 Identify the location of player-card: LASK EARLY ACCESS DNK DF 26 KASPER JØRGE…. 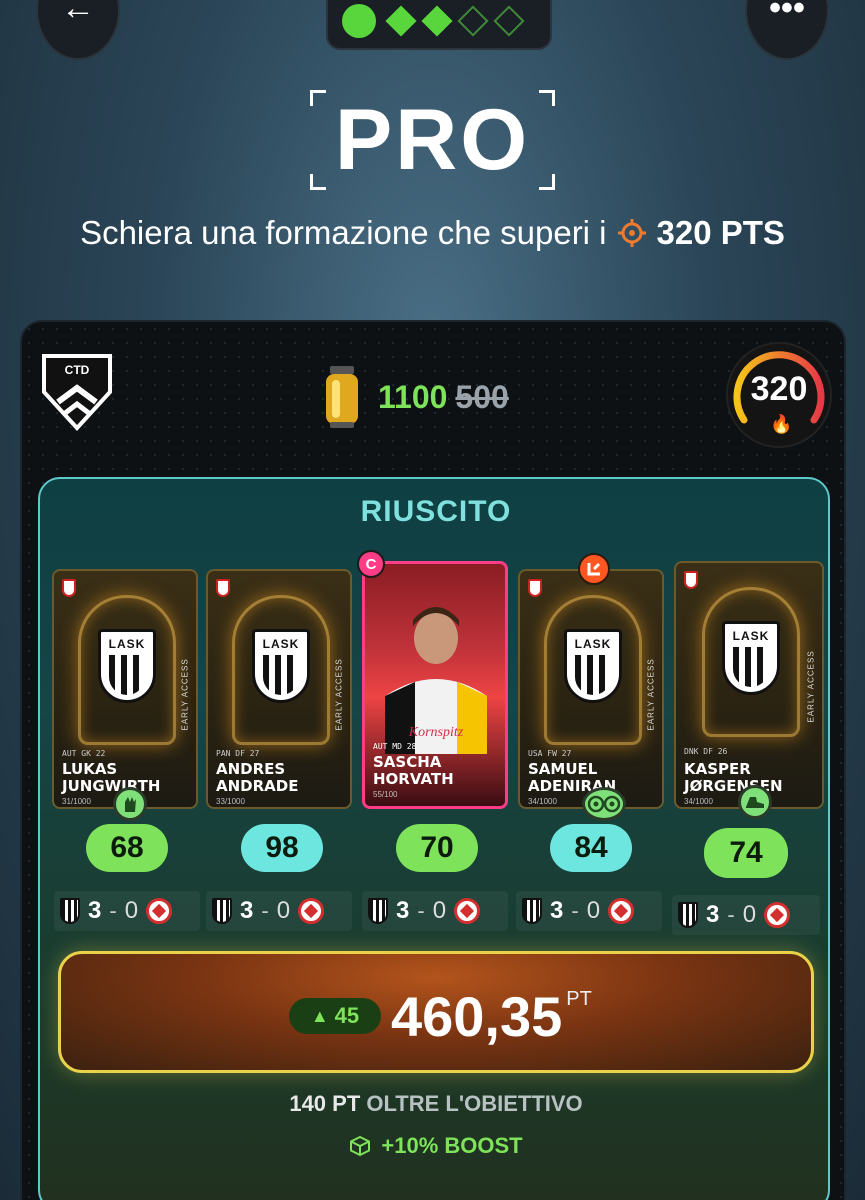
(749, 685).